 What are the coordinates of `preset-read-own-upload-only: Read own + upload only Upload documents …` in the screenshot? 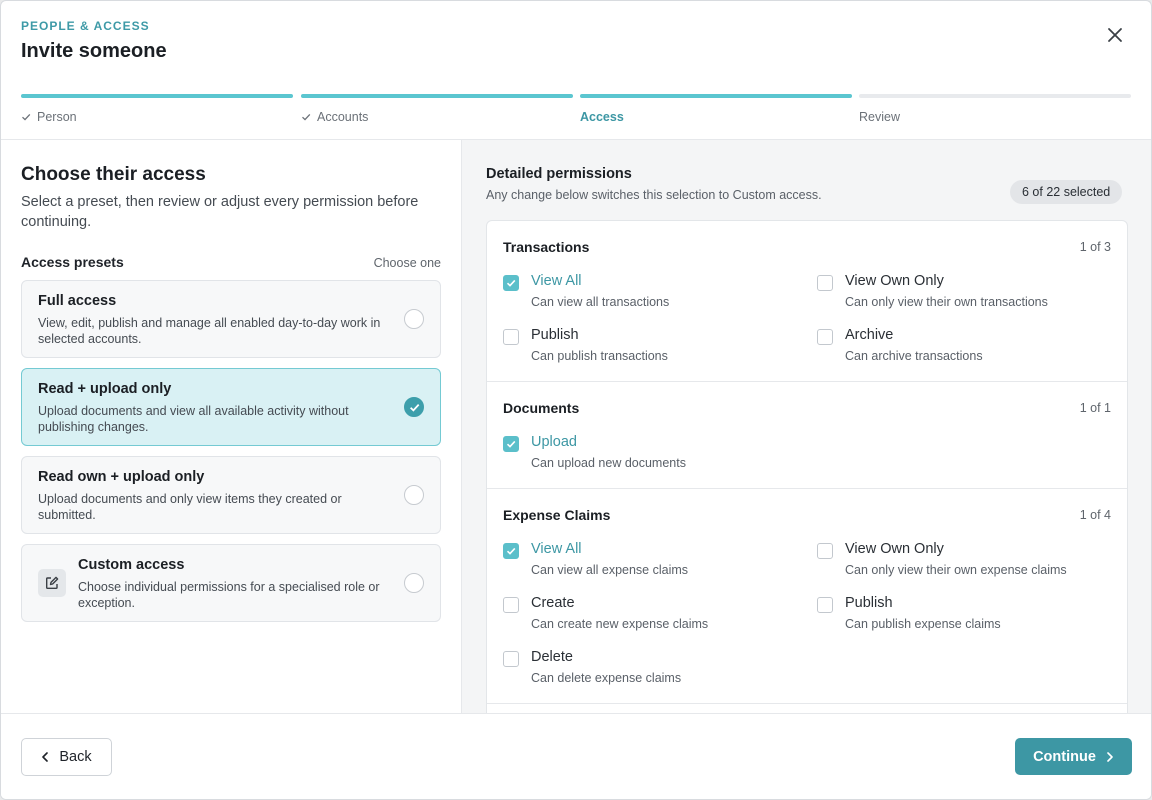 It's located at (231, 495).